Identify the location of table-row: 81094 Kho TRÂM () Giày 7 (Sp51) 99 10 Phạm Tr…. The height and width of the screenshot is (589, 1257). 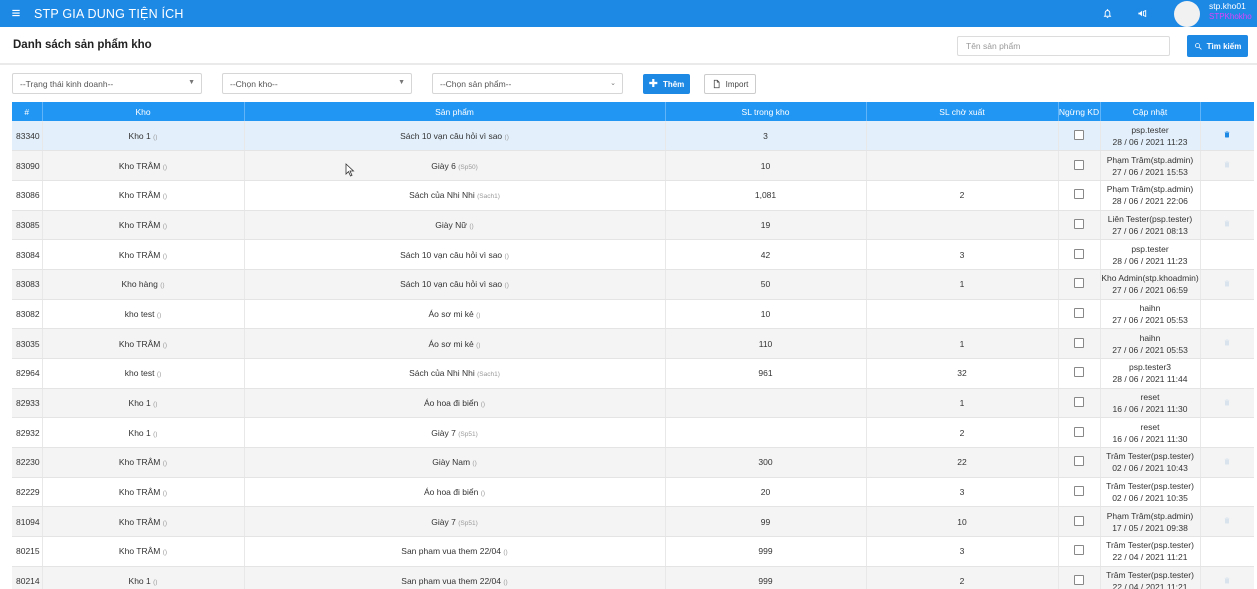
(633, 522).